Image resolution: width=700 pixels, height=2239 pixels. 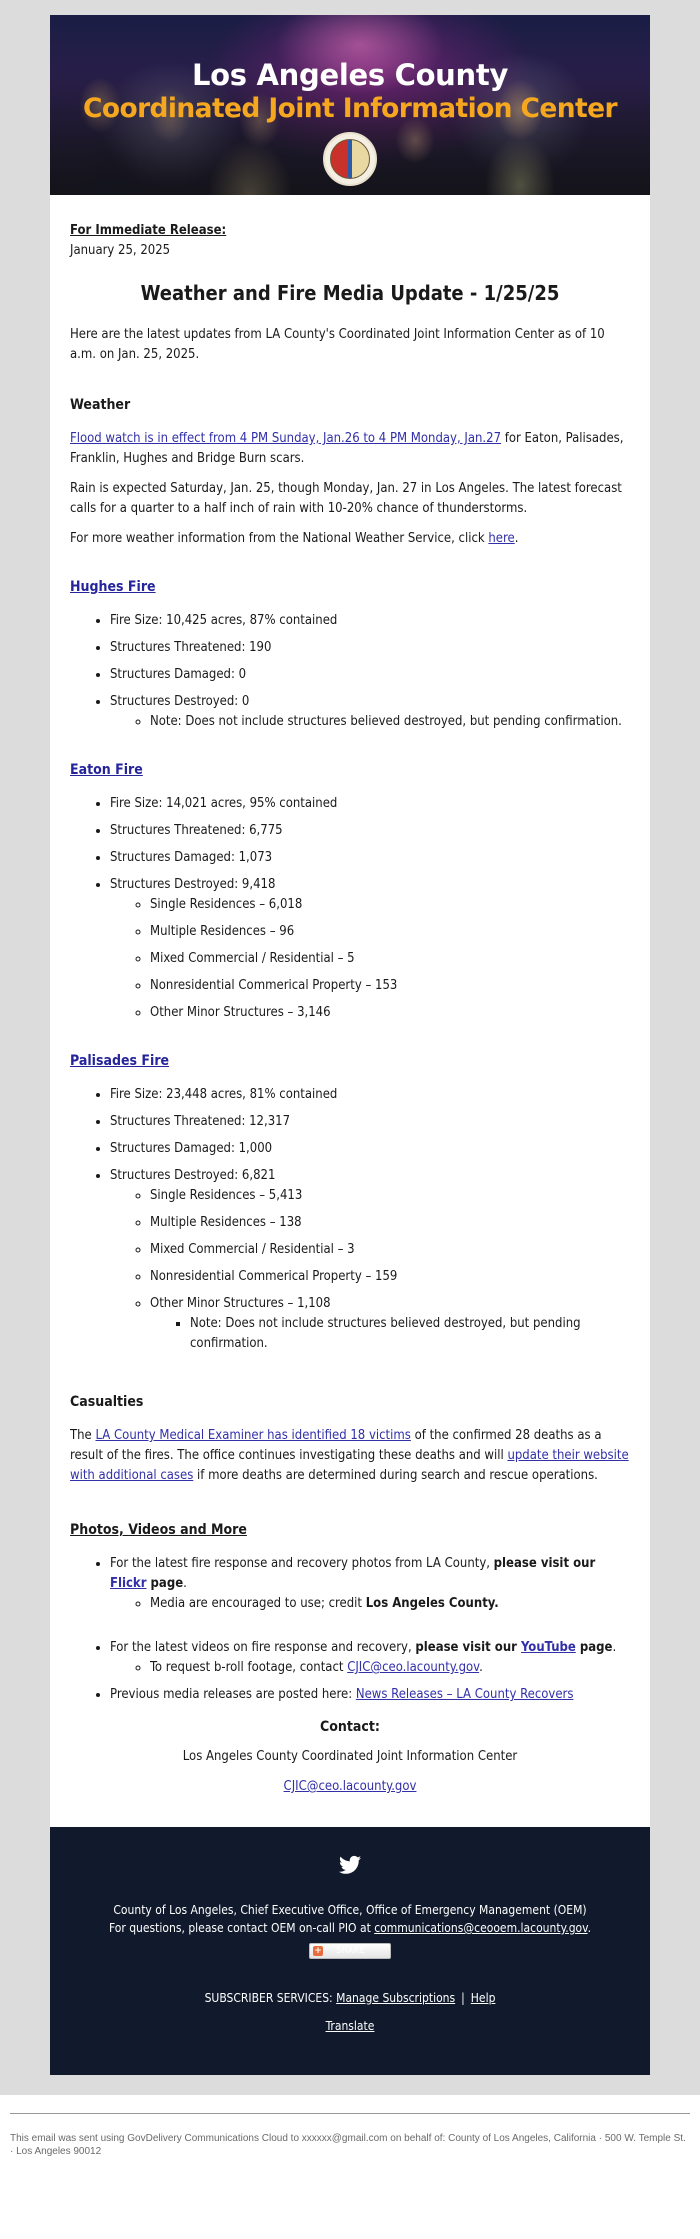 I want to click on breakdown-item-text: Other Minor Structures – 1,108, so click(x=240, y=1303).